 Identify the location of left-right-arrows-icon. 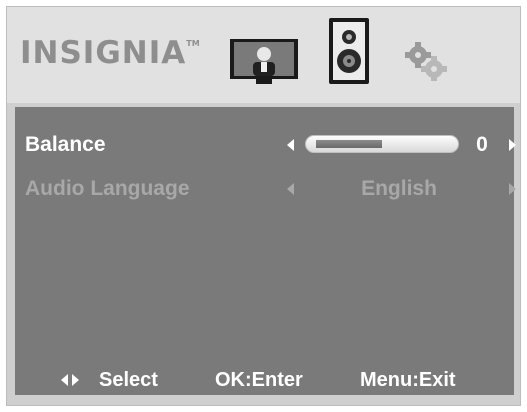
(71, 380).